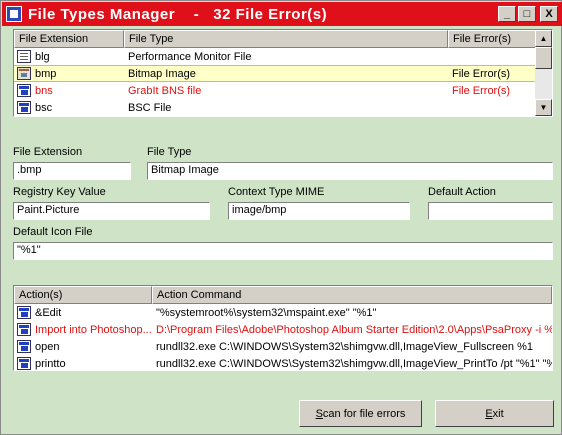 The width and height of the screenshot is (562, 435). I want to click on default-icon-label: Default Icon File, so click(53, 232).